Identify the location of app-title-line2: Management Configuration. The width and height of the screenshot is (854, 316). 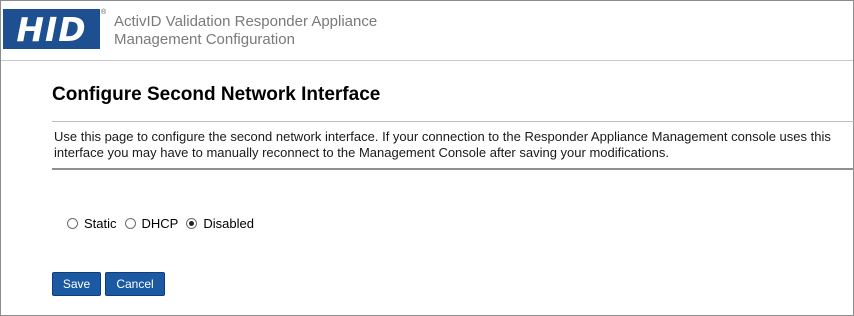
(204, 39).